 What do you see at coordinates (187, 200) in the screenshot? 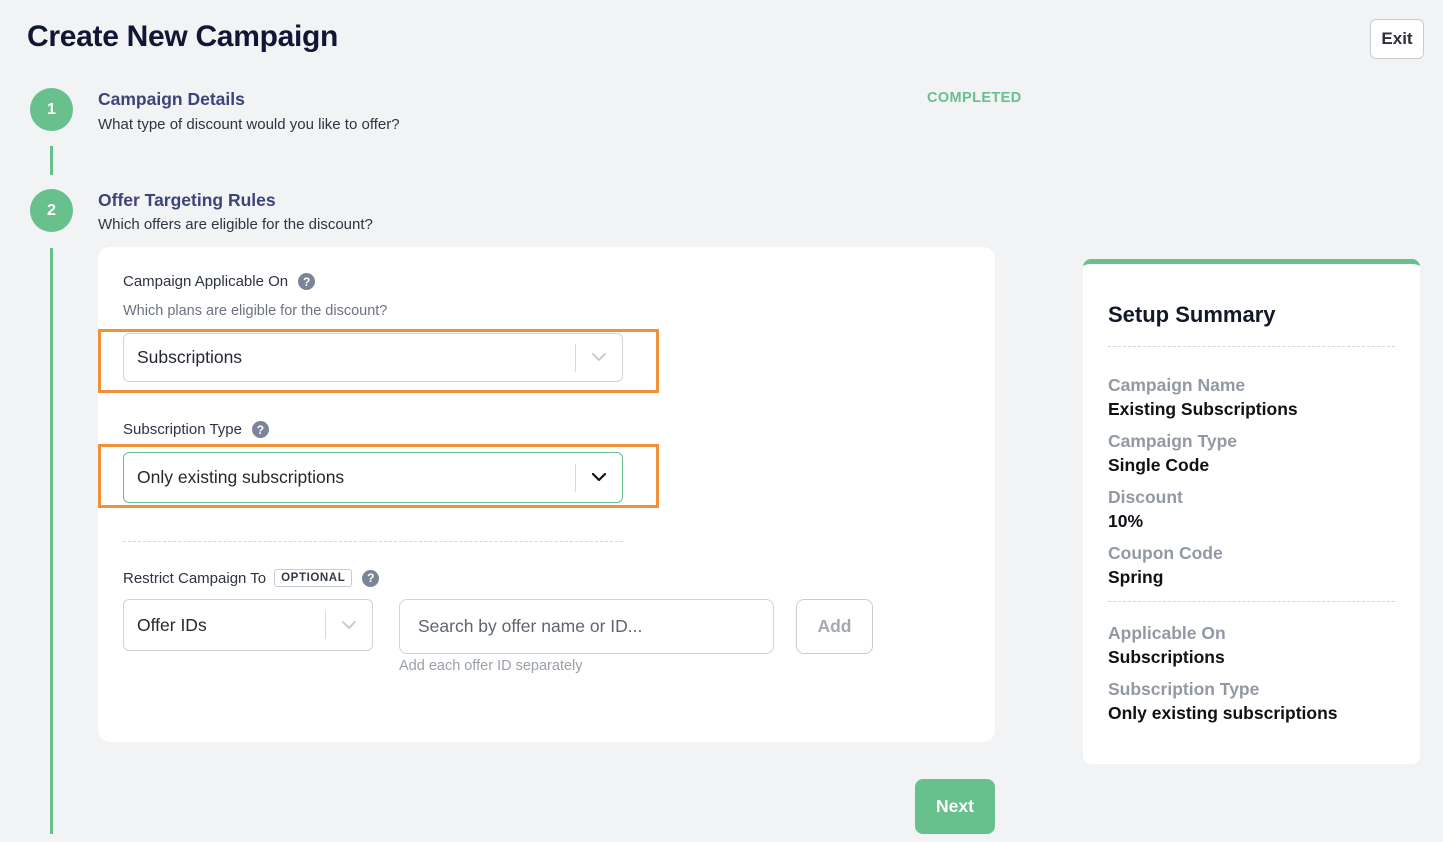
I see `step-2-title: Offer Targeting Rules` at bounding box center [187, 200].